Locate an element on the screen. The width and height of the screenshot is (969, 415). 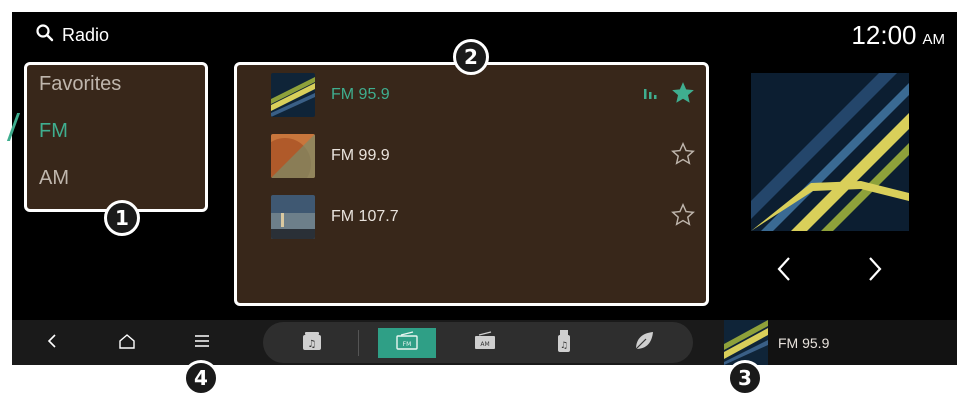
divider is located at coordinates (358, 343).